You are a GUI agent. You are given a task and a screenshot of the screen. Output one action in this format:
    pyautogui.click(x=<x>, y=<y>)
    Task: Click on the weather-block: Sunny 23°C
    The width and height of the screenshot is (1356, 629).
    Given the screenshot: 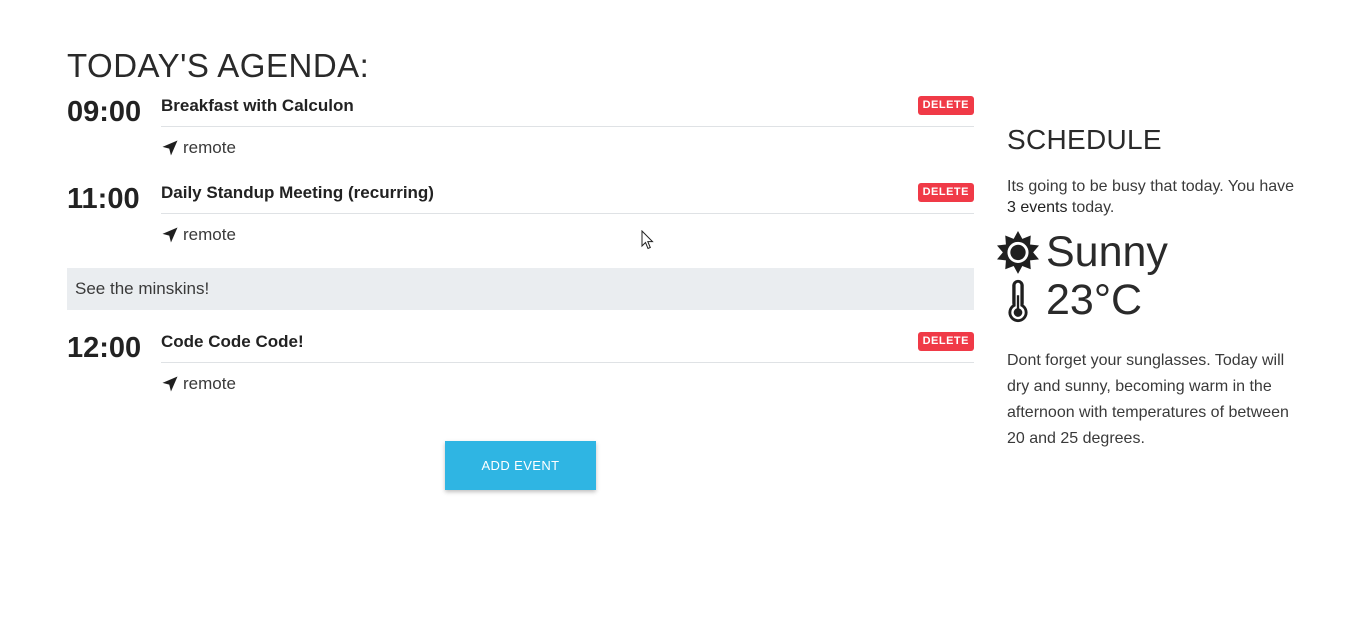 What is the action you would take?
    pyautogui.click(x=1147, y=276)
    